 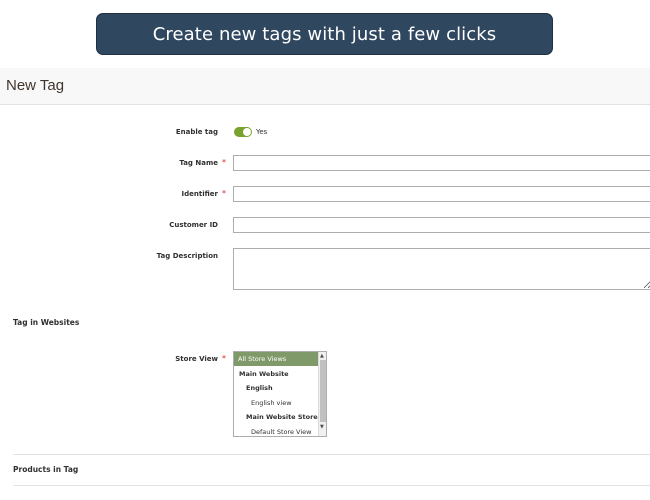 What do you see at coordinates (46, 469) in the screenshot?
I see `products-section-title: Products in Tag` at bounding box center [46, 469].